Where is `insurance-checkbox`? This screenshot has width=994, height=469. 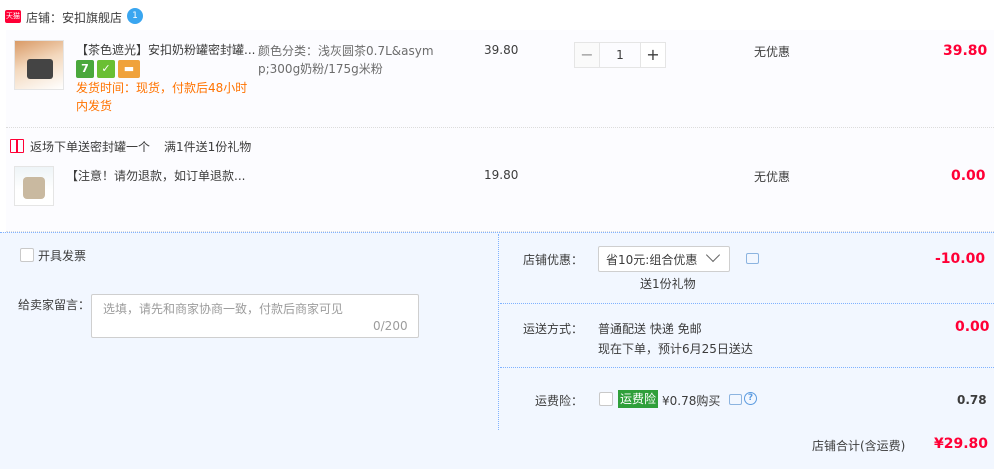
insurance-checkbox is located at coordinates (606, 399).